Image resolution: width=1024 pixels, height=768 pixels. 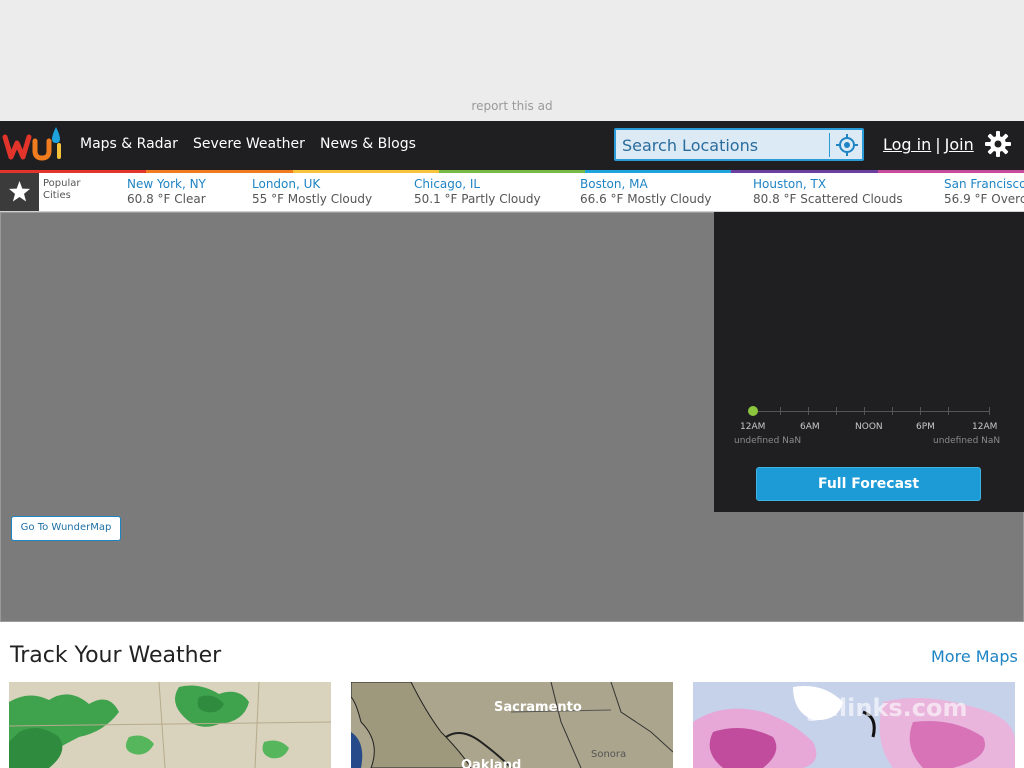 I want to click on city-name: London, UK, so click(x=286, y=184).